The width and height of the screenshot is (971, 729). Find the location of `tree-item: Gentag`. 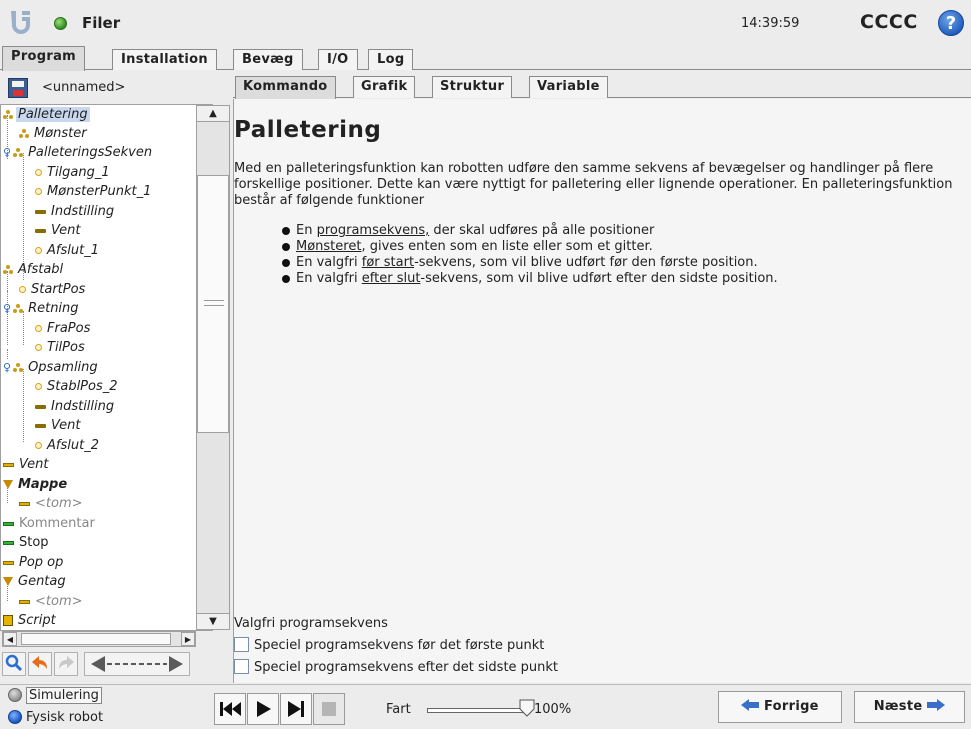

tree-item: Gentag is located at coordinates (35, 581).